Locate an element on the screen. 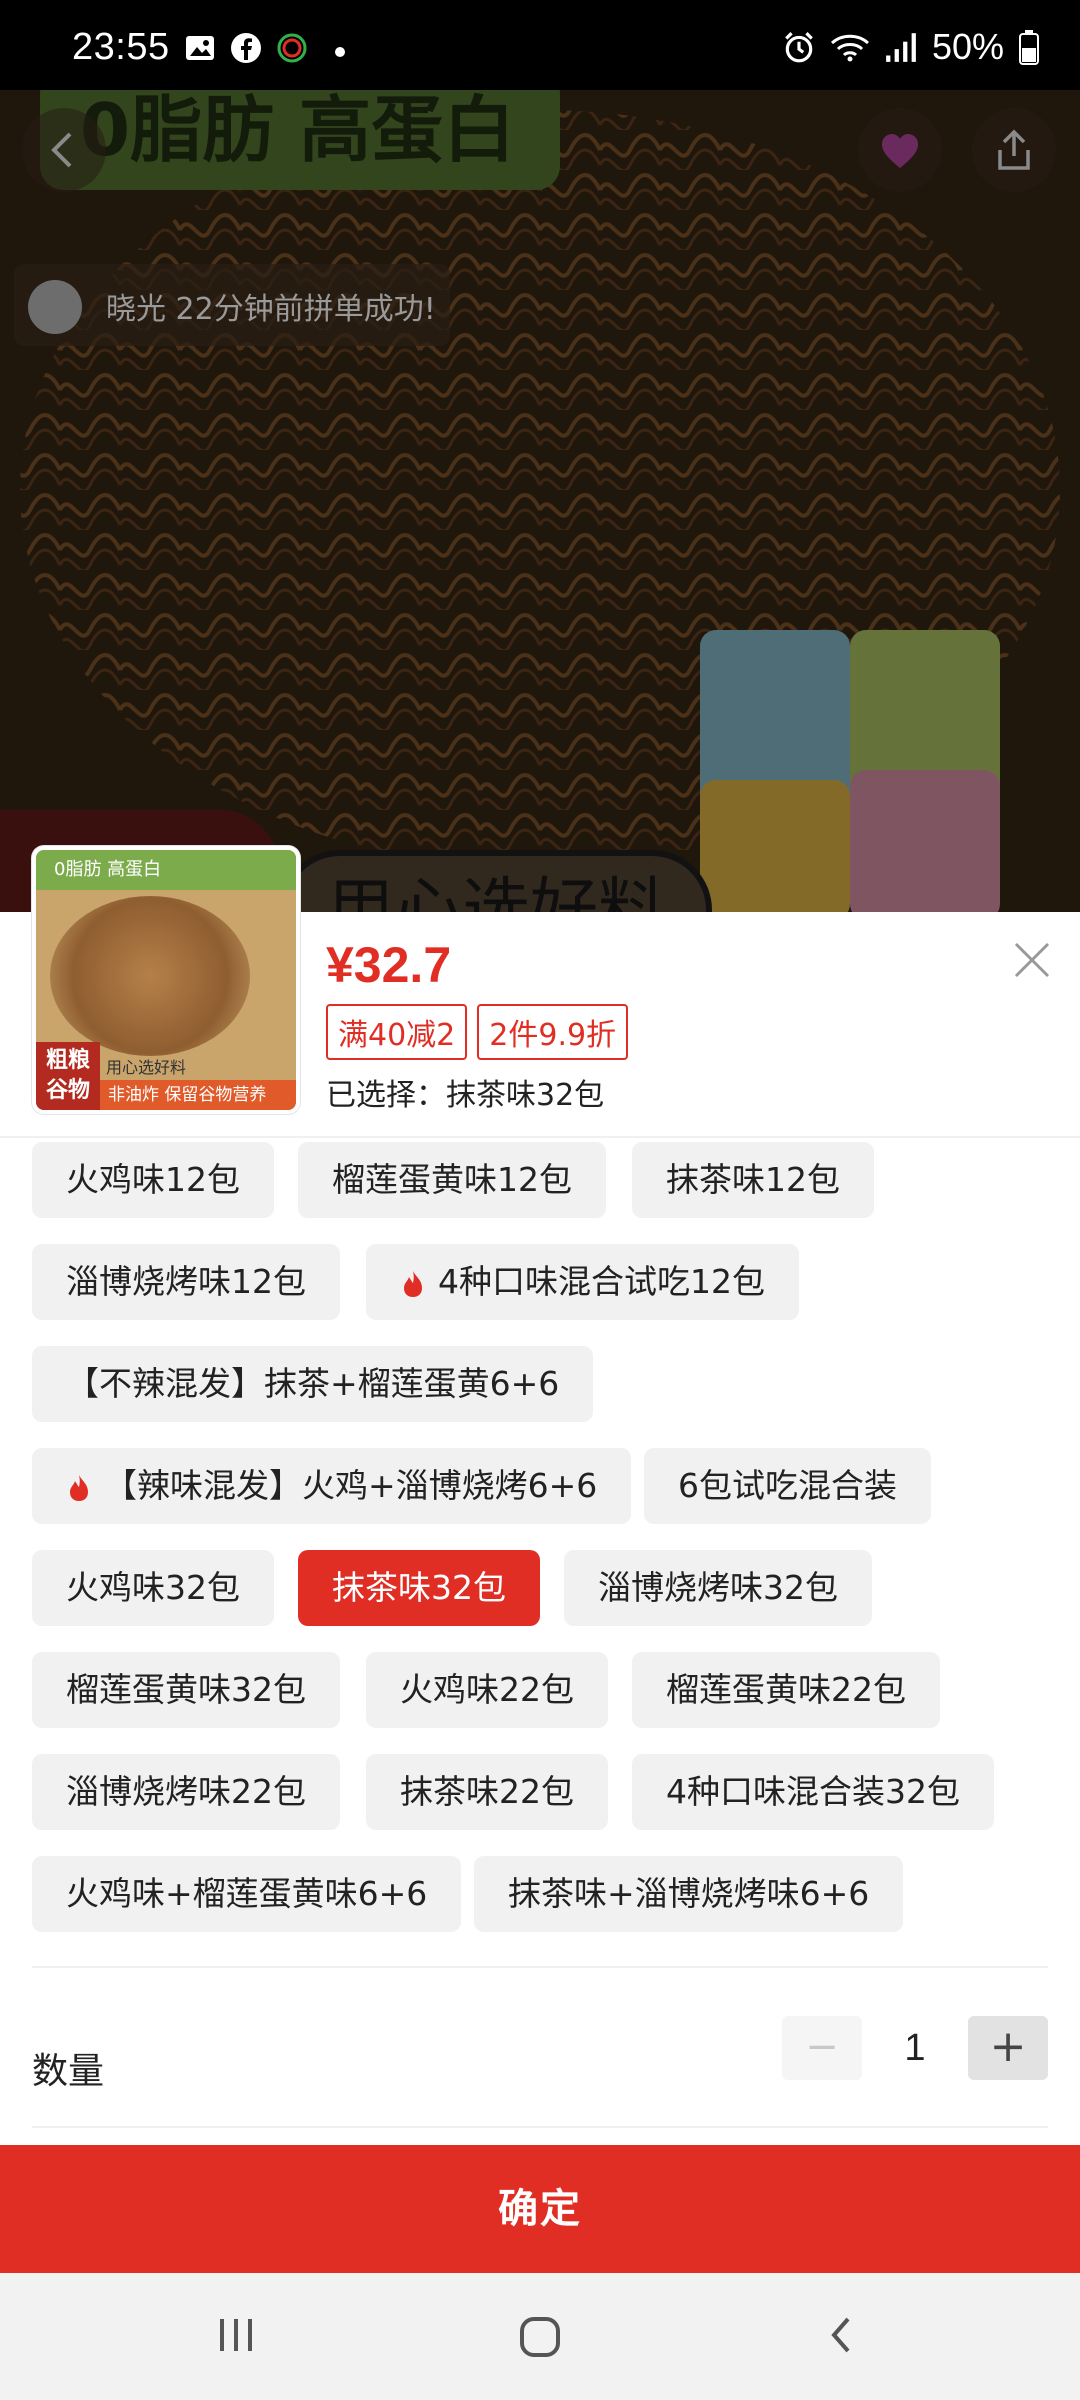  option-chip: 抹茶味+淄博烧烤味6+6 is located at coordinates (689, 1894).